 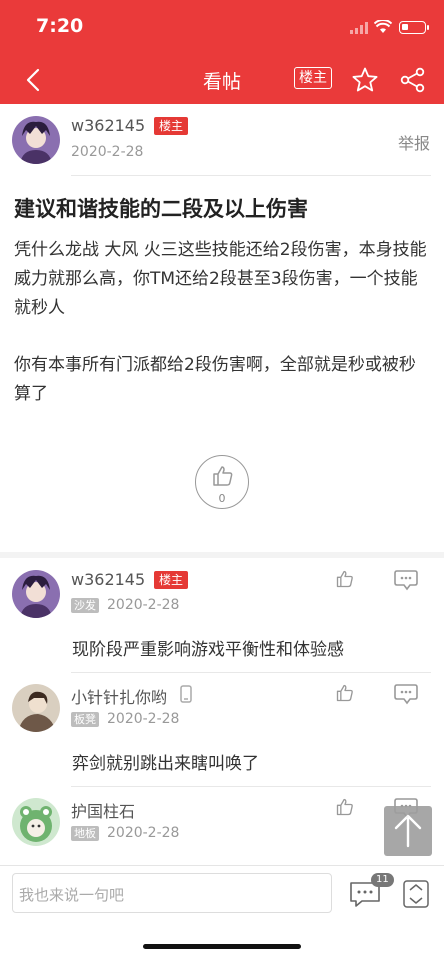 What do you see at coordinates (222, 498) in the screenshot?
I see `like-count: 0` at bounding box center [222, 498].